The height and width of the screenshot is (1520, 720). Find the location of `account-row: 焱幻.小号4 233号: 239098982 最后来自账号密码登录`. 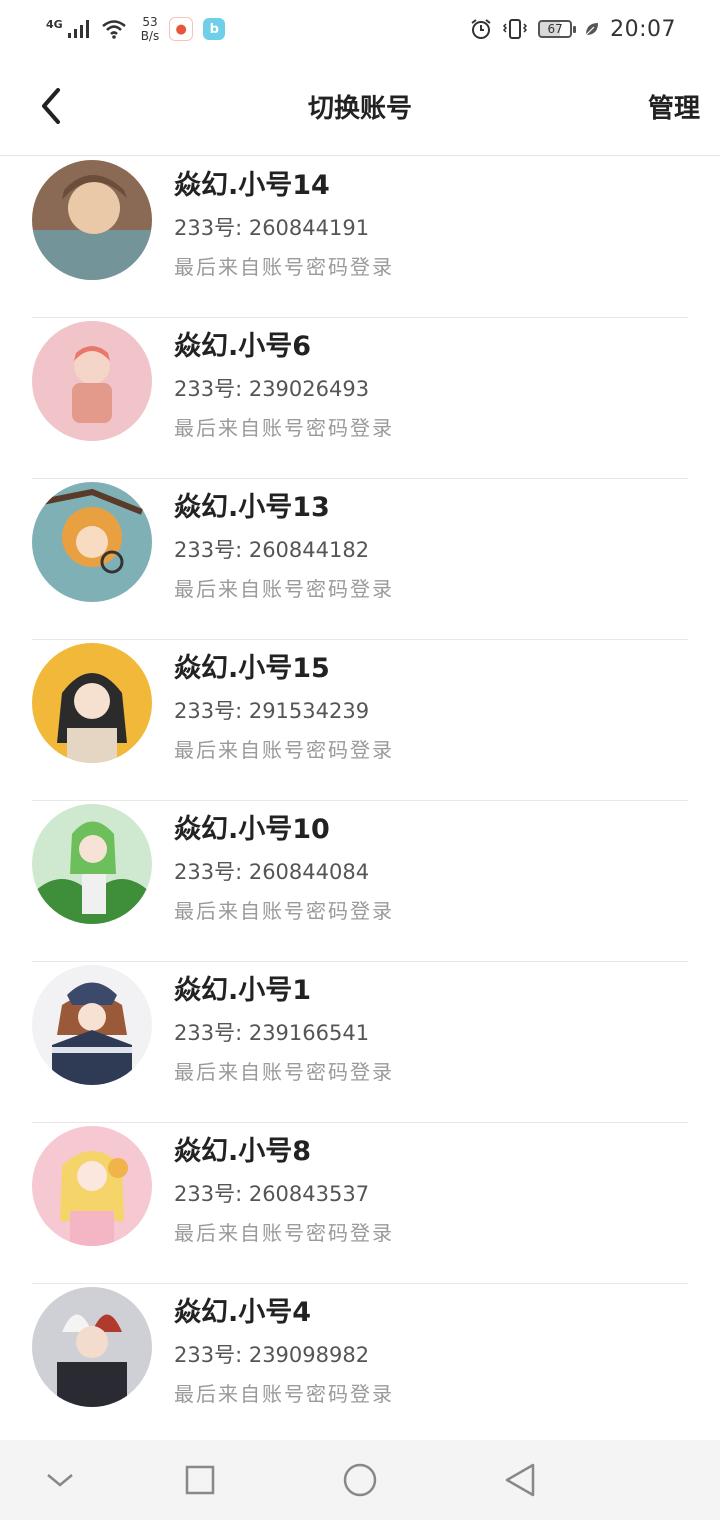

account-row: 焱幻.小号4 233号: 239098982 最后来自账号密码登录 is located at coordinates (360, 1364).